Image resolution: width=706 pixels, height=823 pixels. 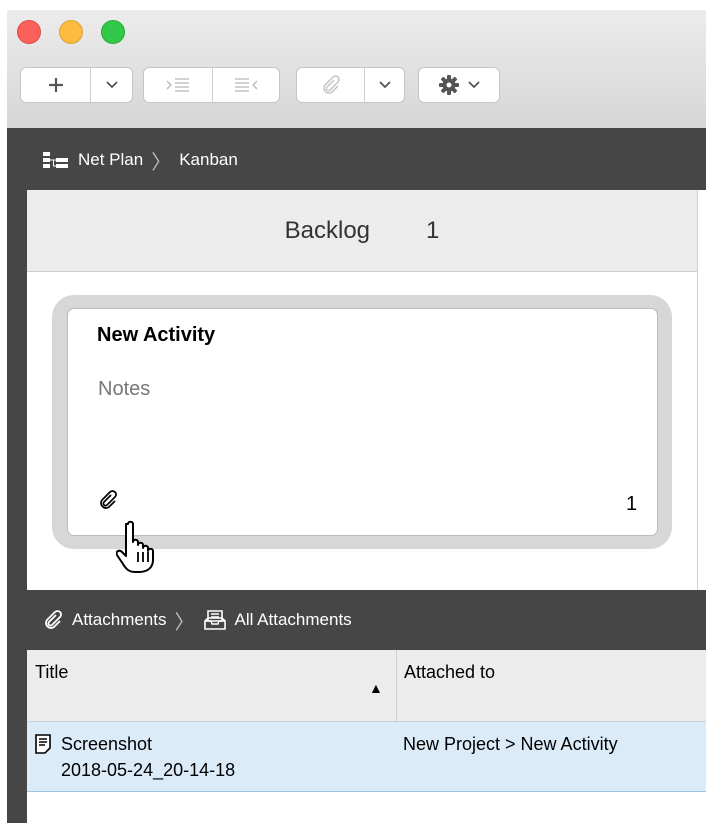 I want to click on add-menu-button, so click(x=111, y=85).